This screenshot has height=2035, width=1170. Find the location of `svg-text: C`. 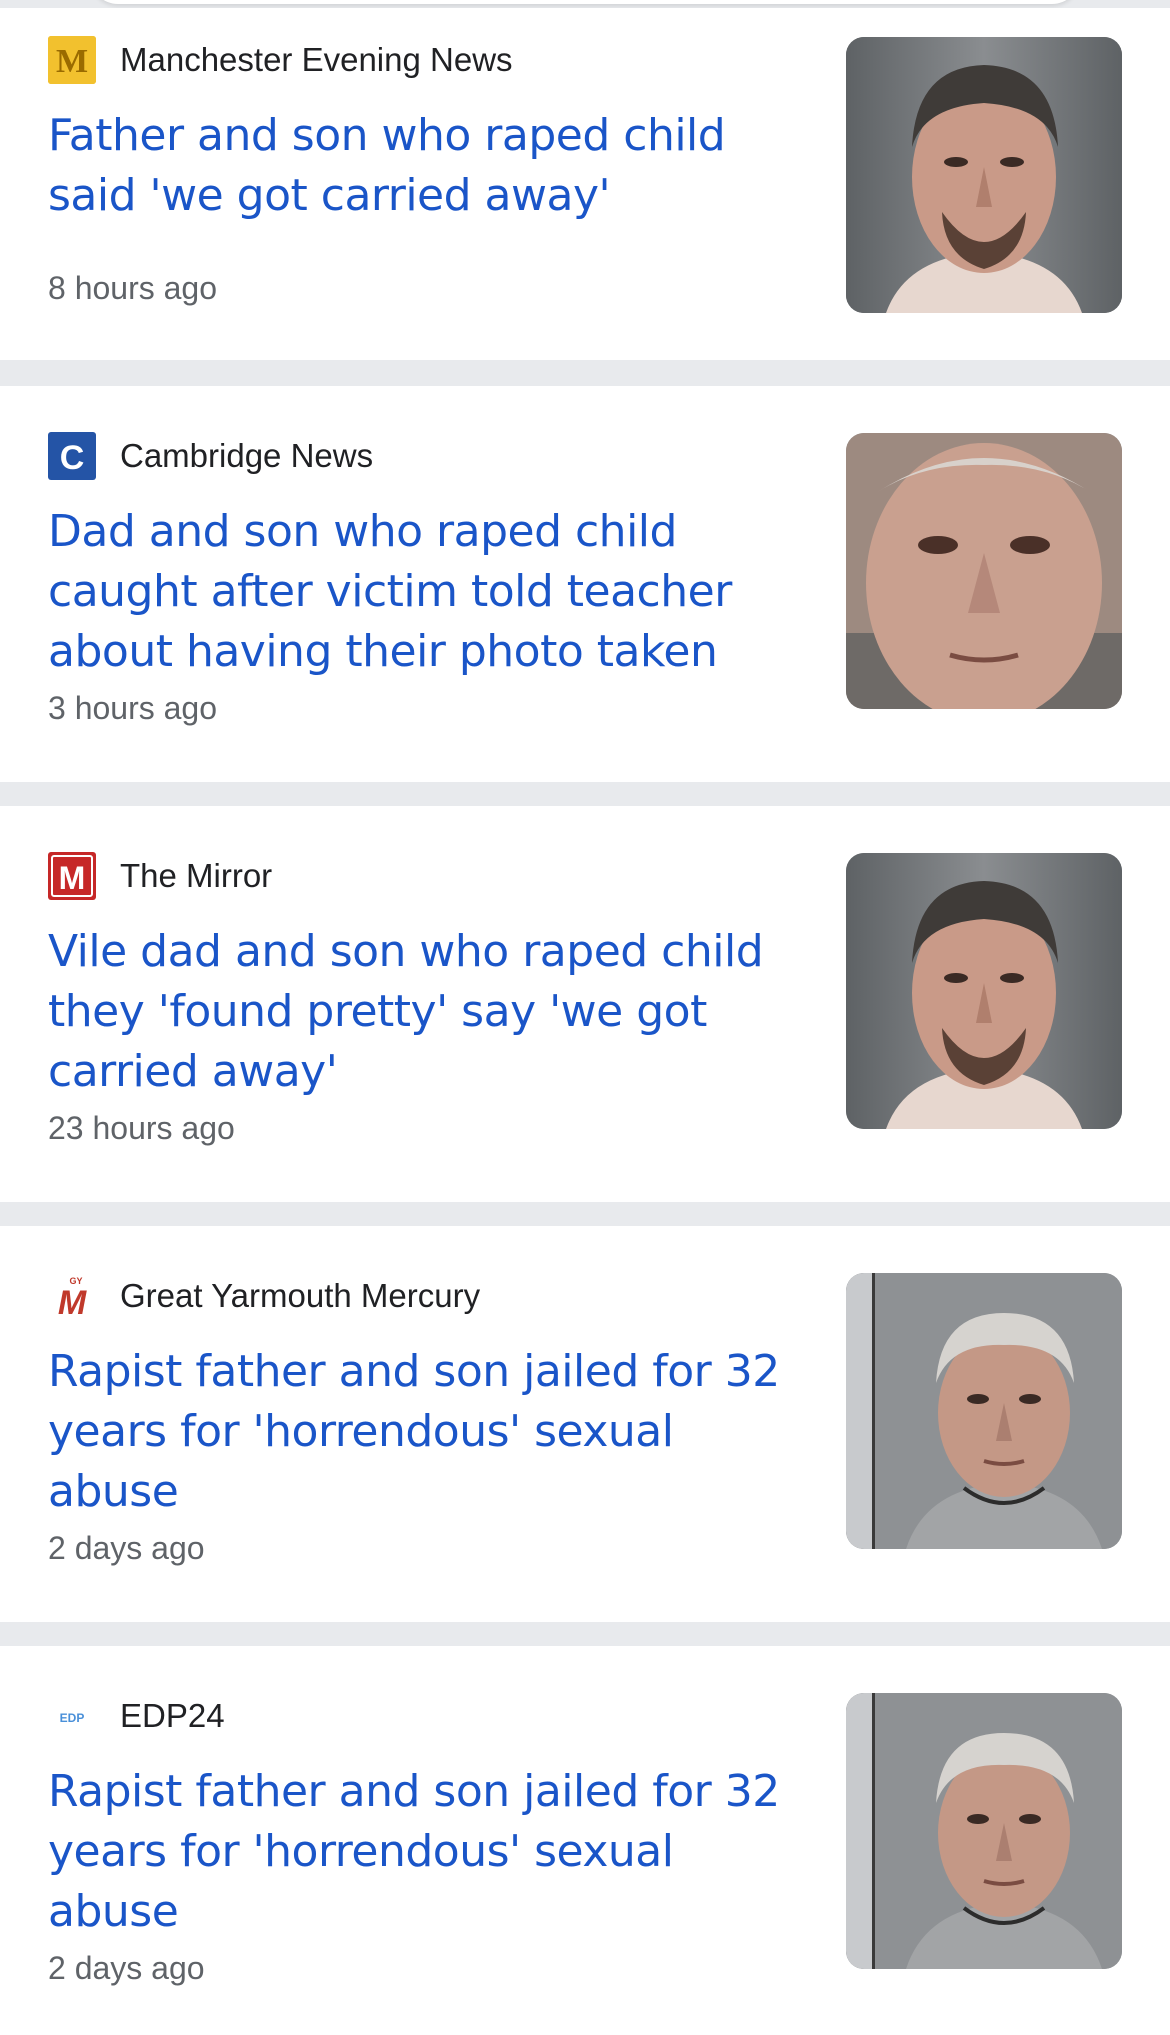

svg-text: C is located at coordinates (72, 458).